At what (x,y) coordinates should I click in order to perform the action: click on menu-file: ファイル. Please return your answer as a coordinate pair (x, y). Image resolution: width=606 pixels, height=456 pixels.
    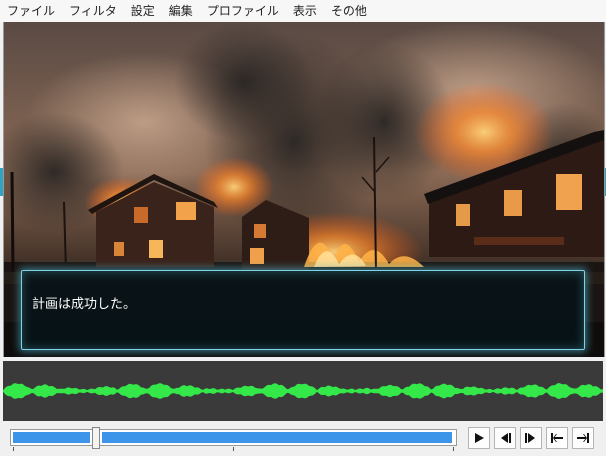
    Looking at the image, I should click on (31, 11).